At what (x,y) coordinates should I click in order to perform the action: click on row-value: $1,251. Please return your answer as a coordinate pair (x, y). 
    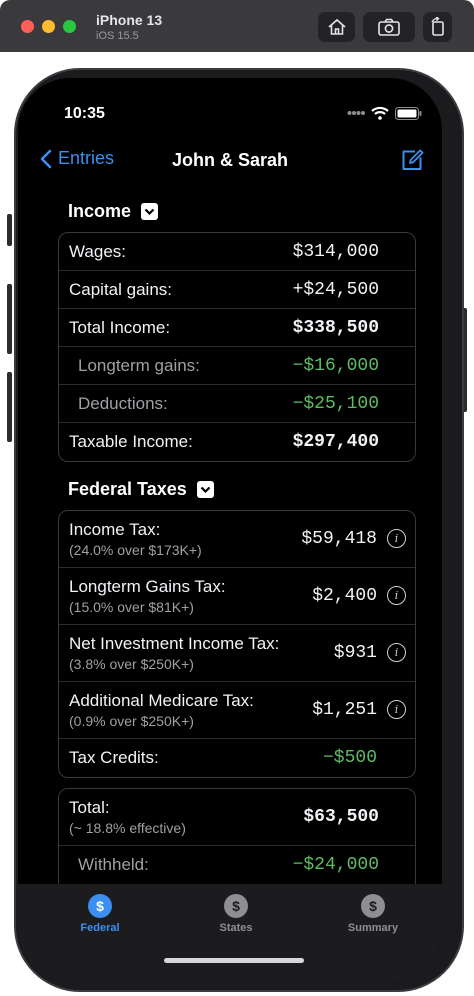
    Looking at the image, I should click on (344, 710).